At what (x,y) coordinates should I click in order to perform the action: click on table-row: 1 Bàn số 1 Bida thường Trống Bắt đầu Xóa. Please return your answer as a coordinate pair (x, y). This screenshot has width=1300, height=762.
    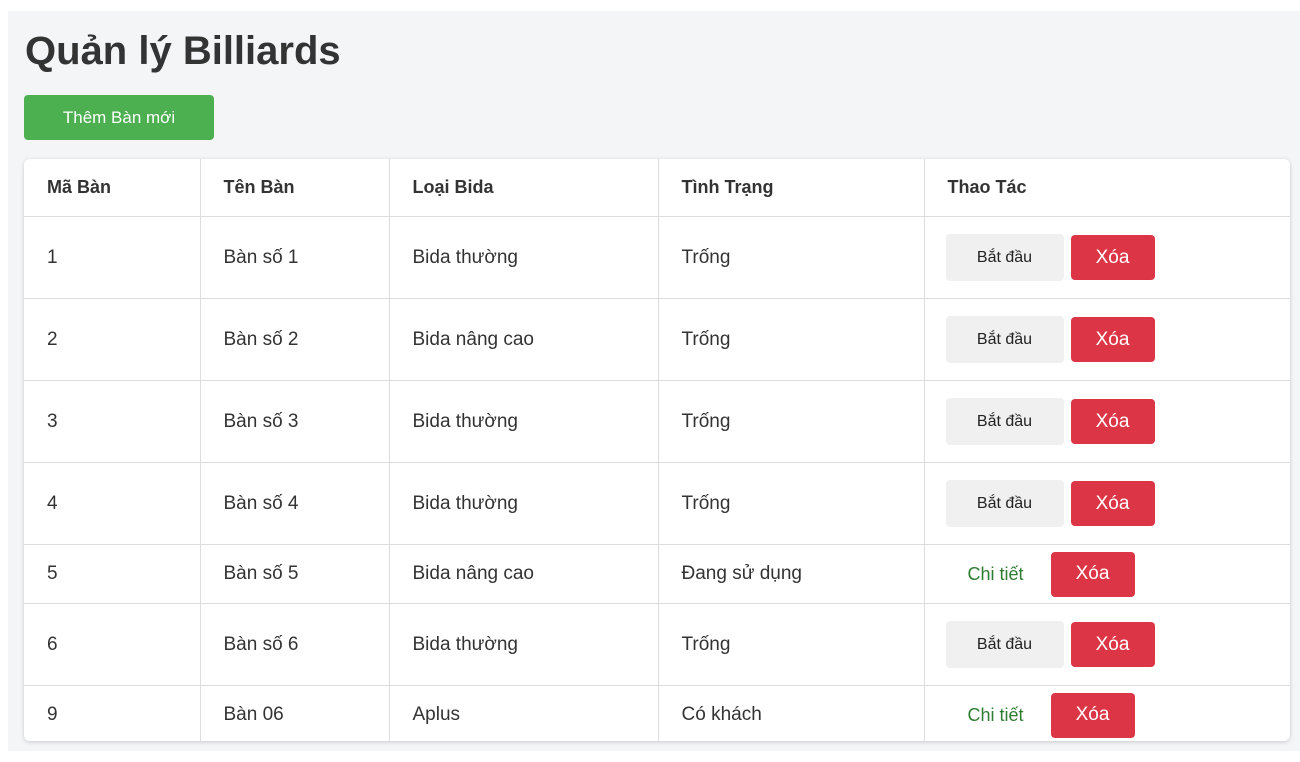
    Looking at the image, I should click on (657, 257).